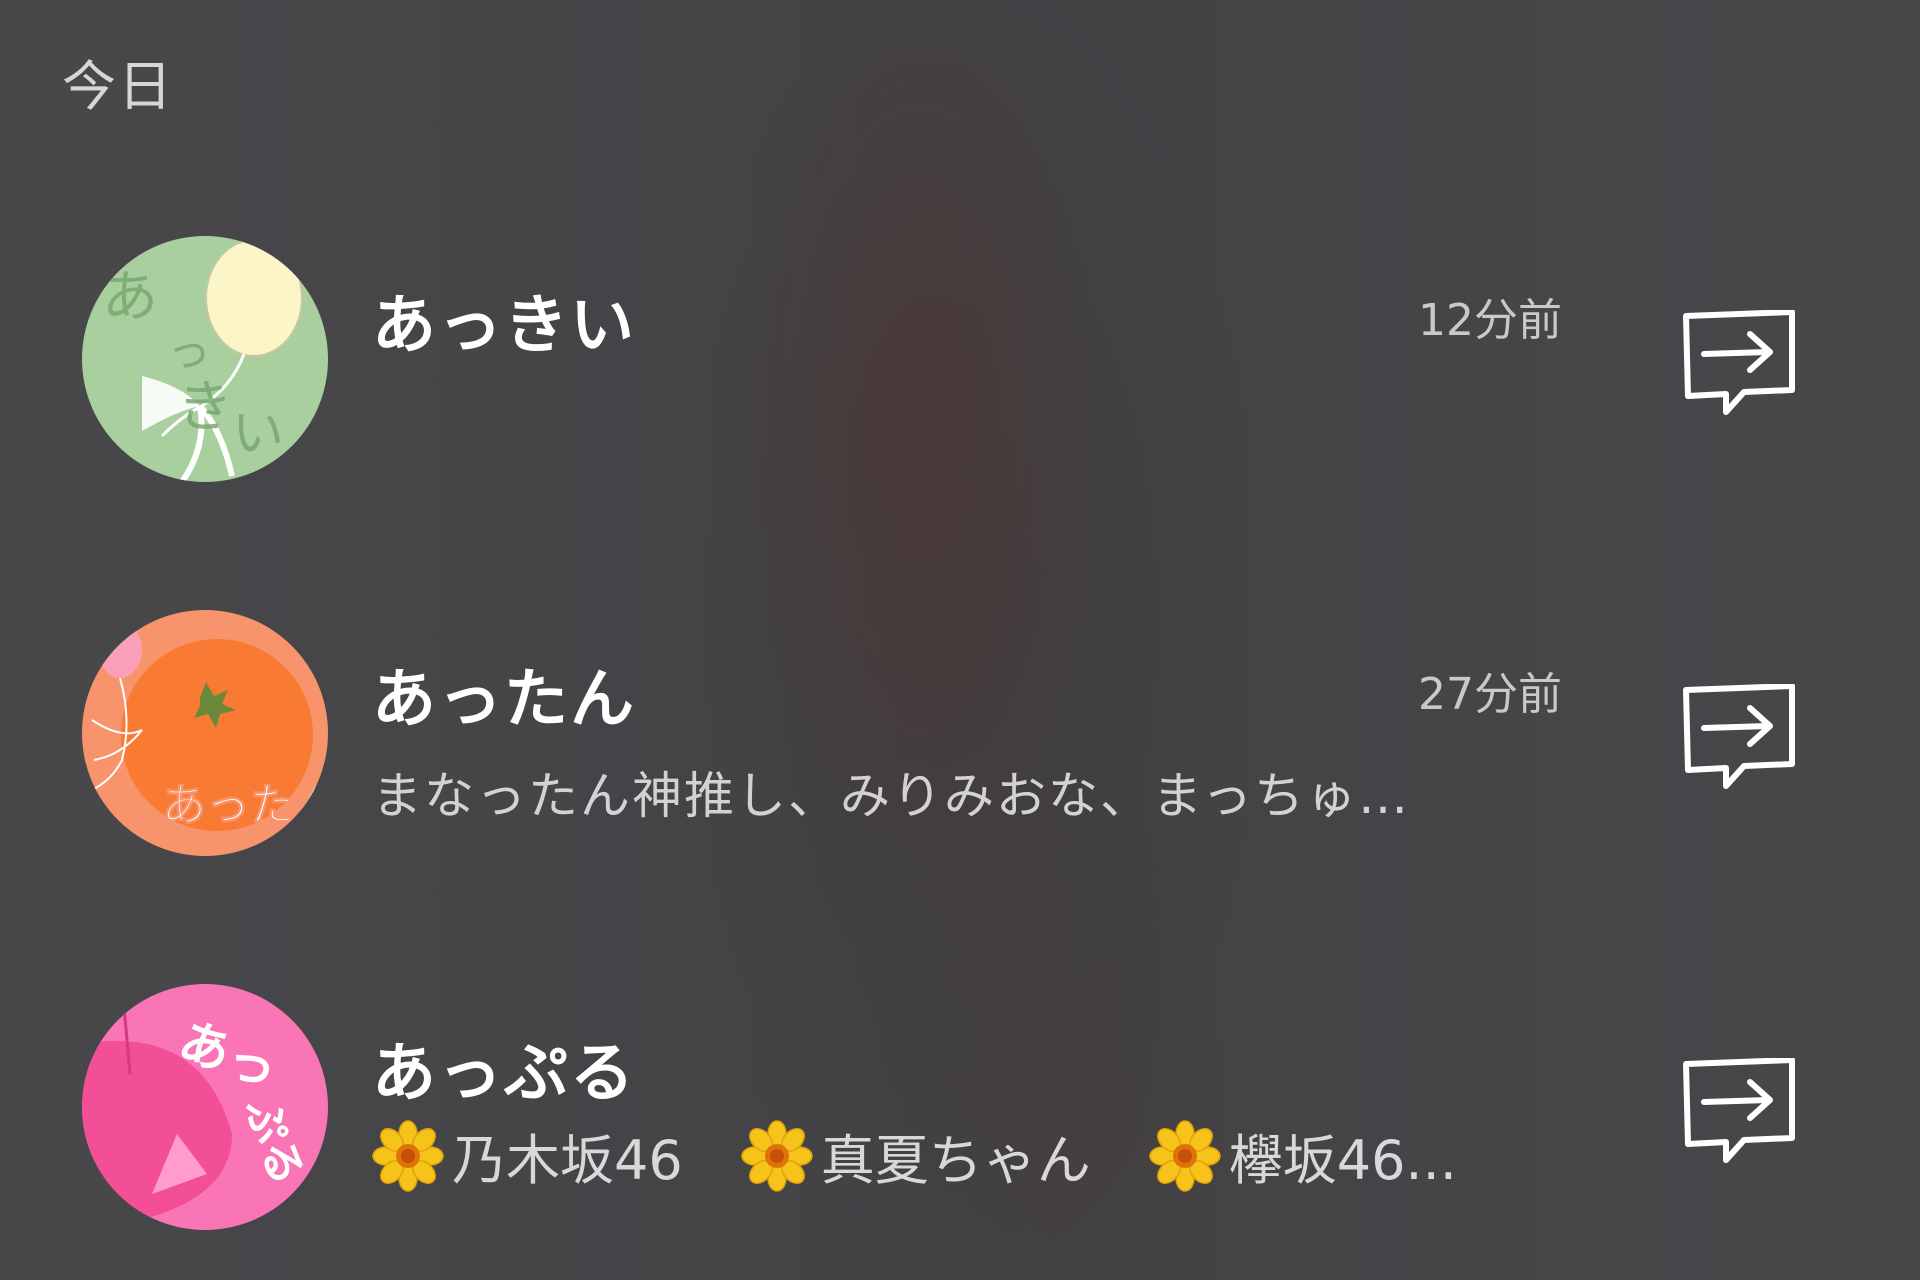 The image size is (1920, 1280). What do you see at coordinates (504, 326) in the screenshot?
I see `item-name: あっきい` at bounding box center [504, 326].